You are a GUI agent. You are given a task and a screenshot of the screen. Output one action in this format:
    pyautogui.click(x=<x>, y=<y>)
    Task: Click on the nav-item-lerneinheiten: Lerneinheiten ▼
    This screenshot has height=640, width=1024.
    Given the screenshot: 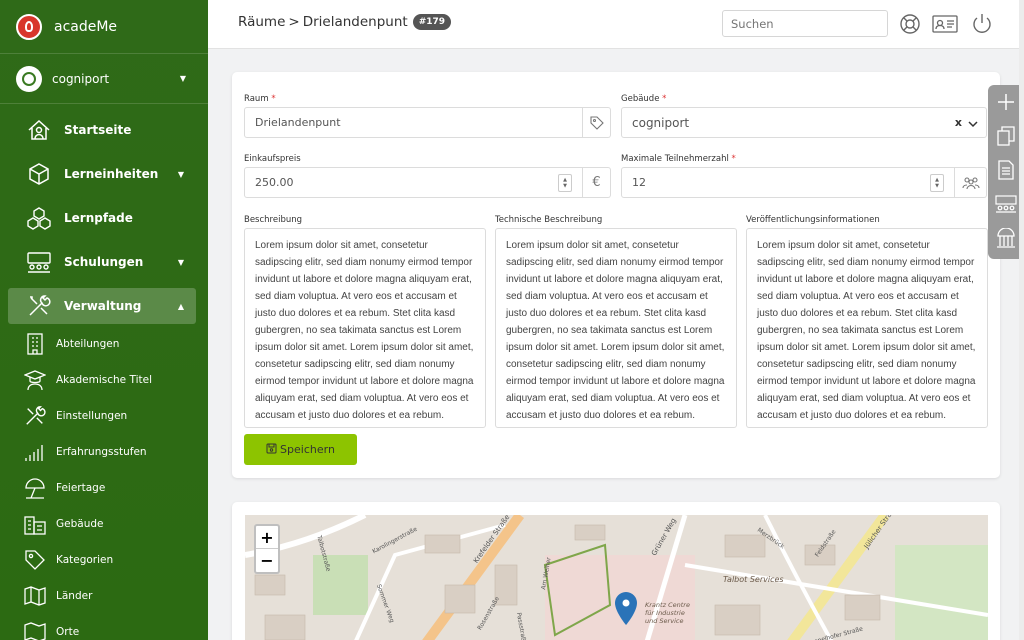 What is the action you would take?
    pyautogui.click(x=102, y=174)
    